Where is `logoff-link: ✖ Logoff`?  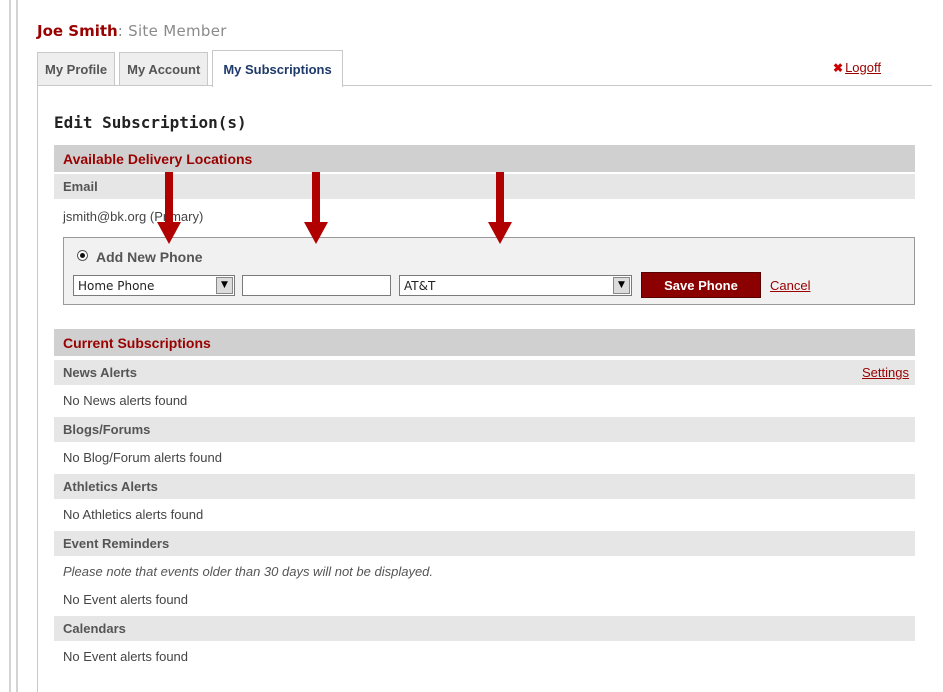
logoff-link: ✖ Logoff is located at coordinates (857, 67).